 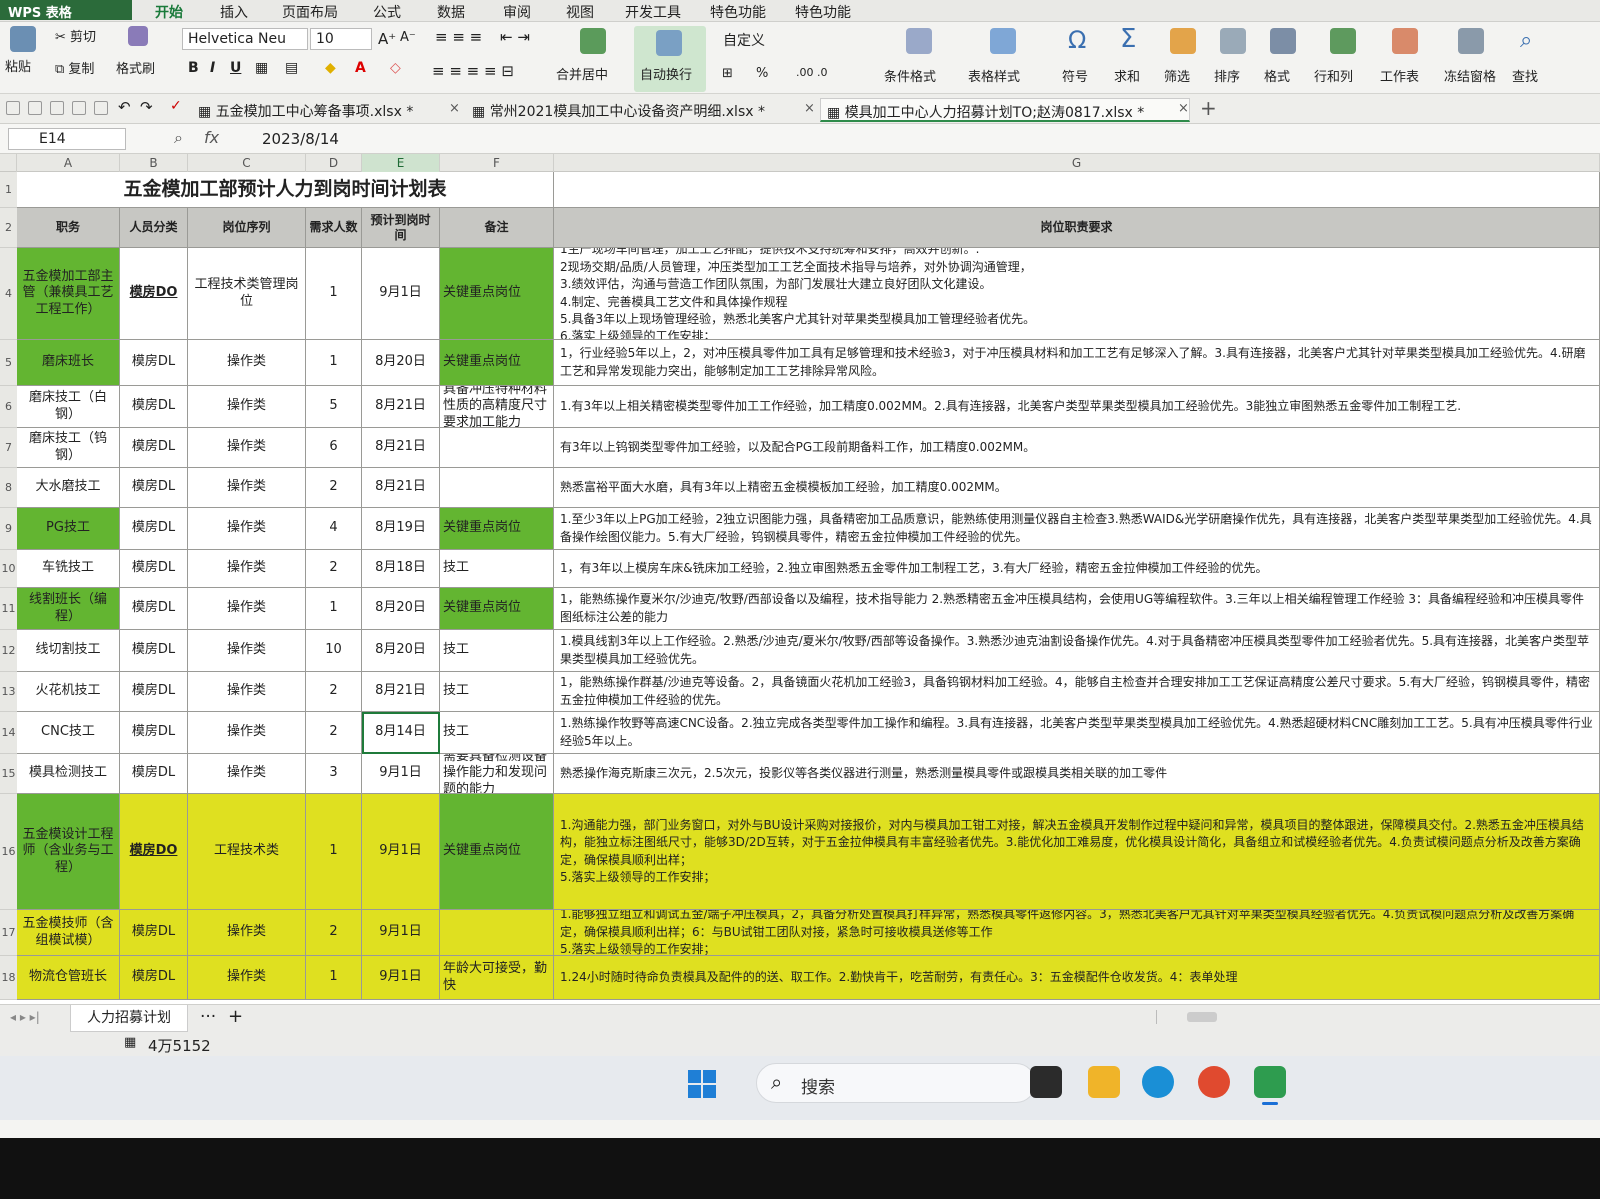 What do you see at coordinates (515, 37) in the screenshot?
I see `indent-icon: ⇤ ⇥` at bounding box center [515, 37].